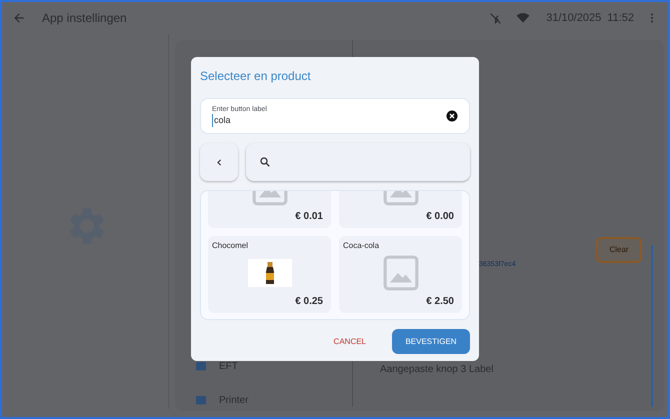  I want to click on product-card: € 0.00, so click(400, 209).